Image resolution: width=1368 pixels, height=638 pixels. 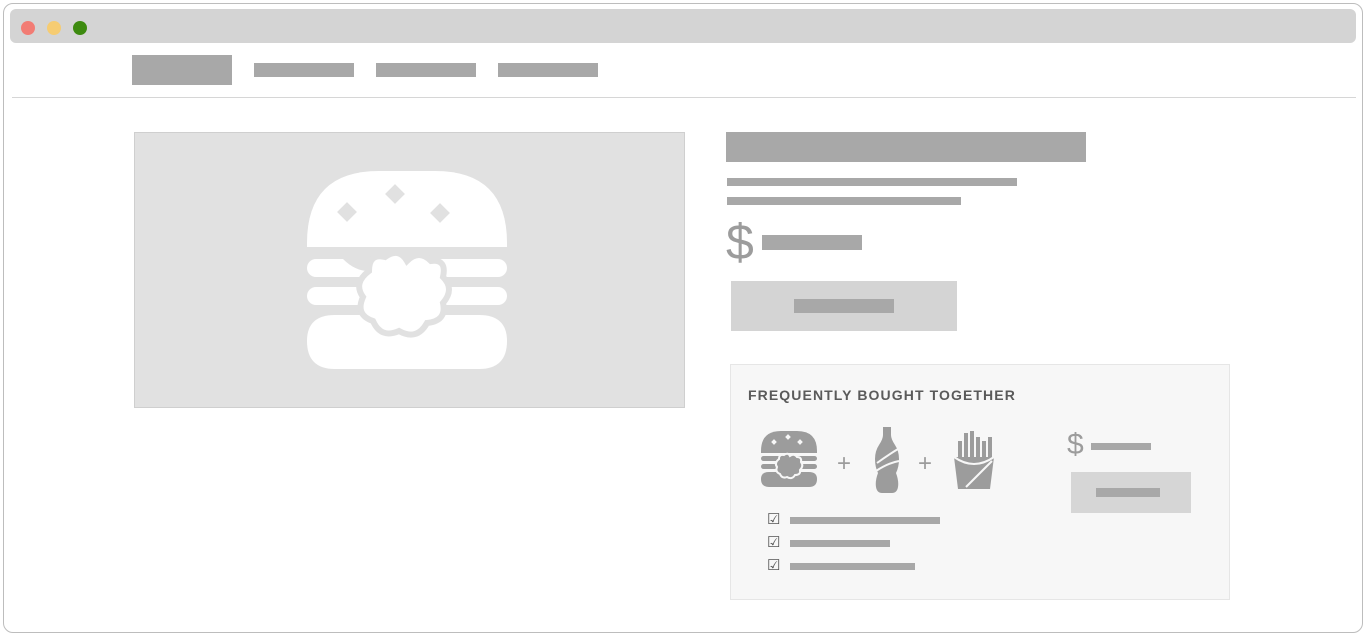 I want to click on add-to-cart-button, so click(x=844, y=306).